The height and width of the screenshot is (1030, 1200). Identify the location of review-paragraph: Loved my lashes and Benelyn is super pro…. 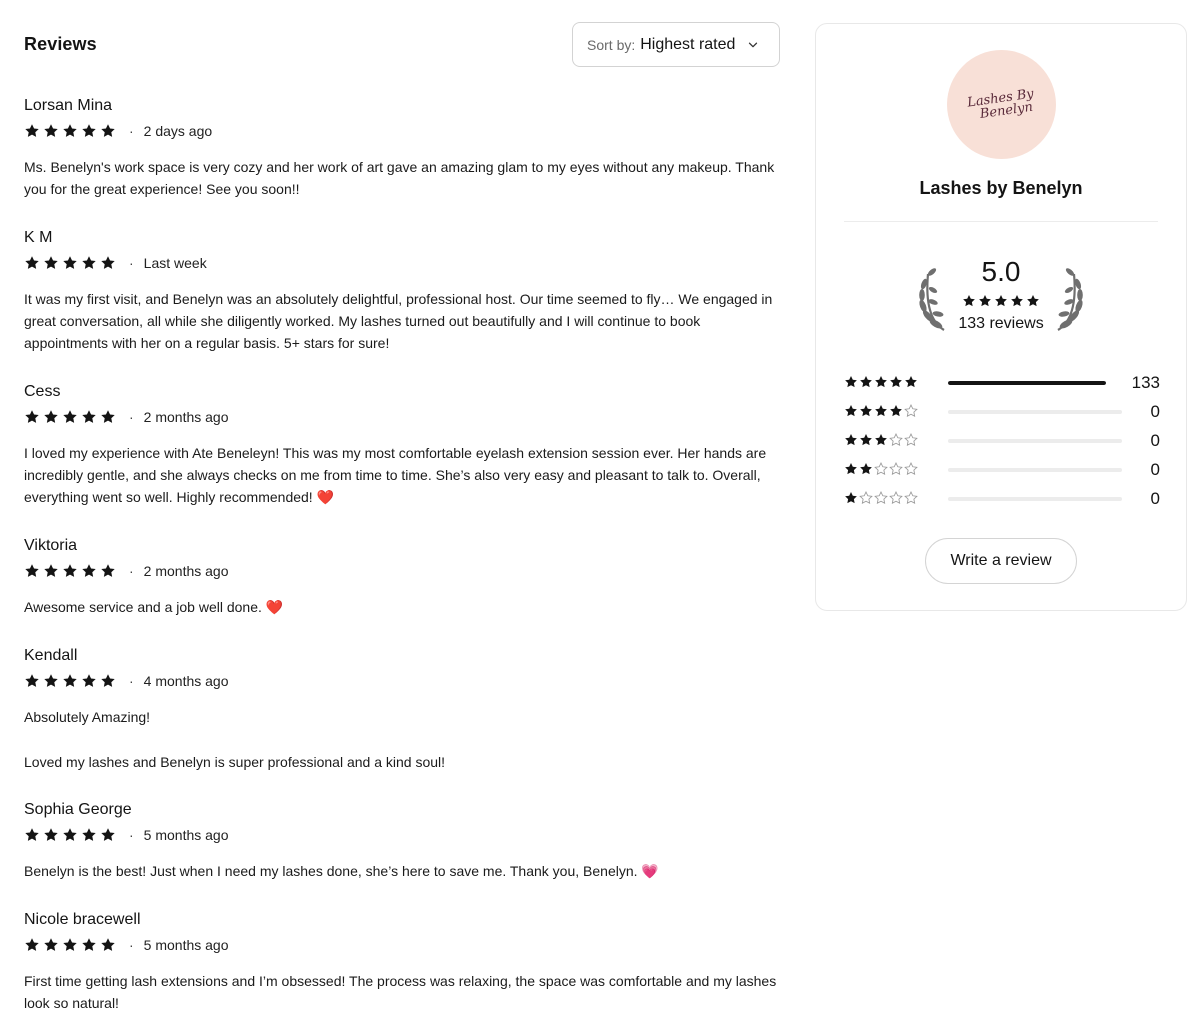
(235, 762).